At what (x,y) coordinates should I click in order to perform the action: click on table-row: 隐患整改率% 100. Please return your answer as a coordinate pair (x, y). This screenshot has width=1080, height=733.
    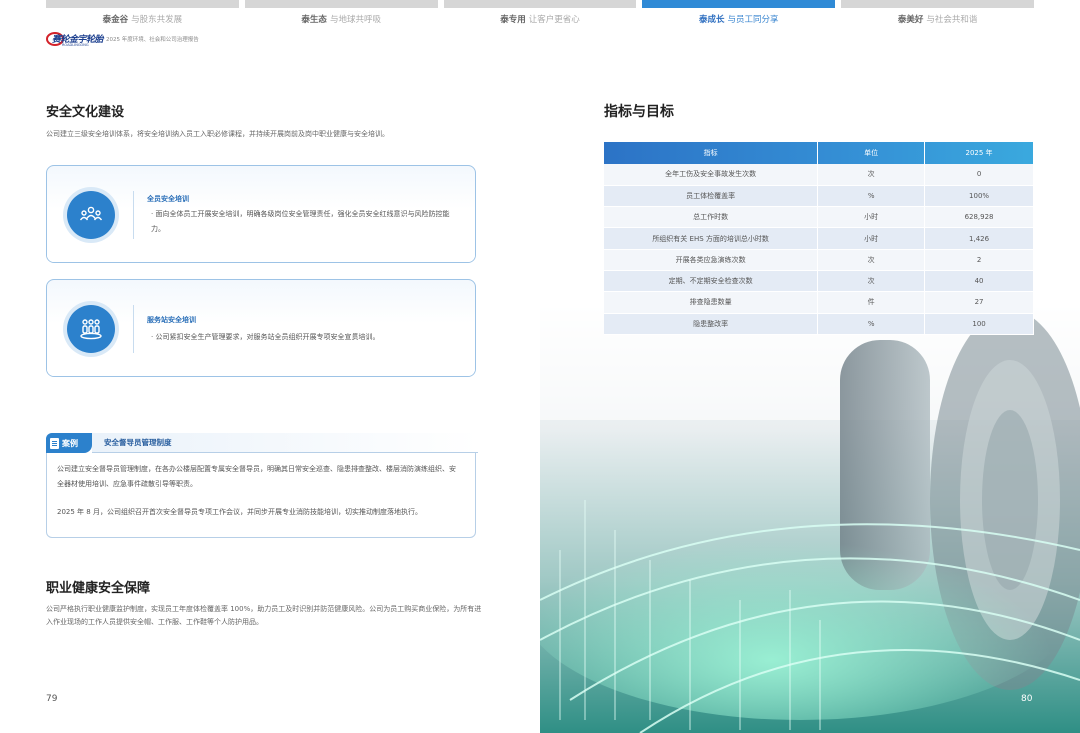
    Looking at the image, I should click on (819, 324).